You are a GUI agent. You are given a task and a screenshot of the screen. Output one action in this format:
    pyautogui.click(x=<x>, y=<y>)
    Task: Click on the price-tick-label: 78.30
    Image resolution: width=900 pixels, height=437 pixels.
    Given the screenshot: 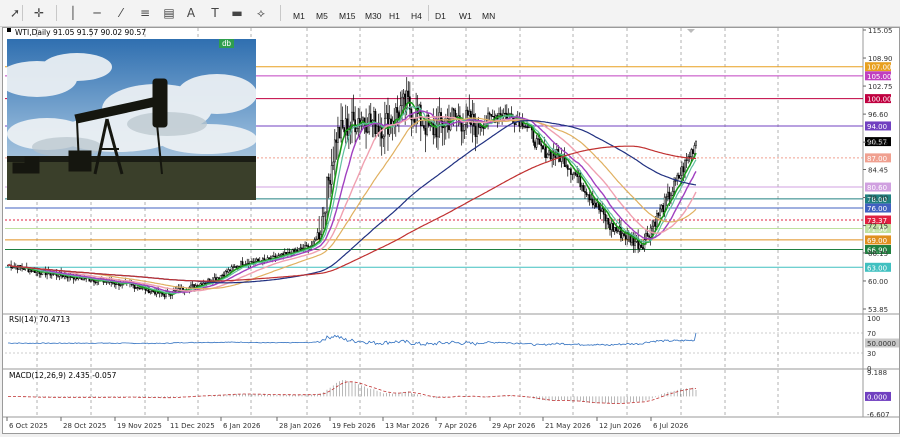 What is the action you would take?
    pyautogui.click(x=878, y=199)
    